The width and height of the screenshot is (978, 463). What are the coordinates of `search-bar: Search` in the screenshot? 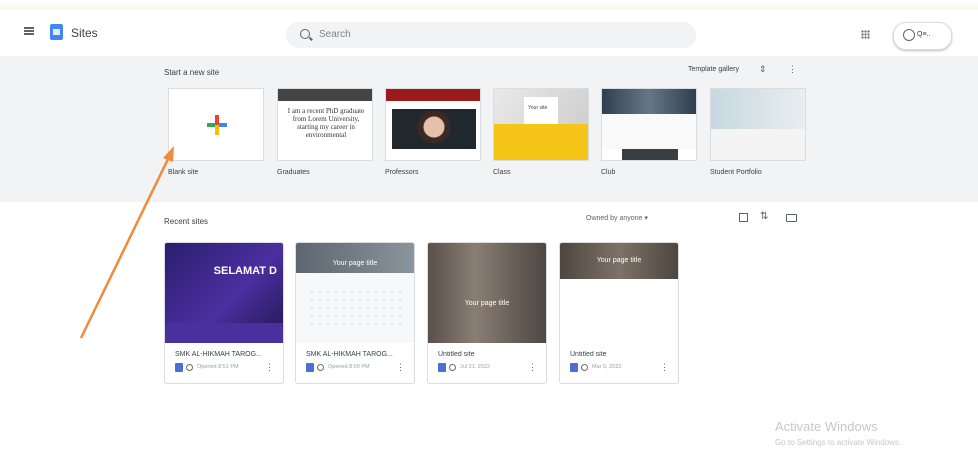 It's located at (491, 35).